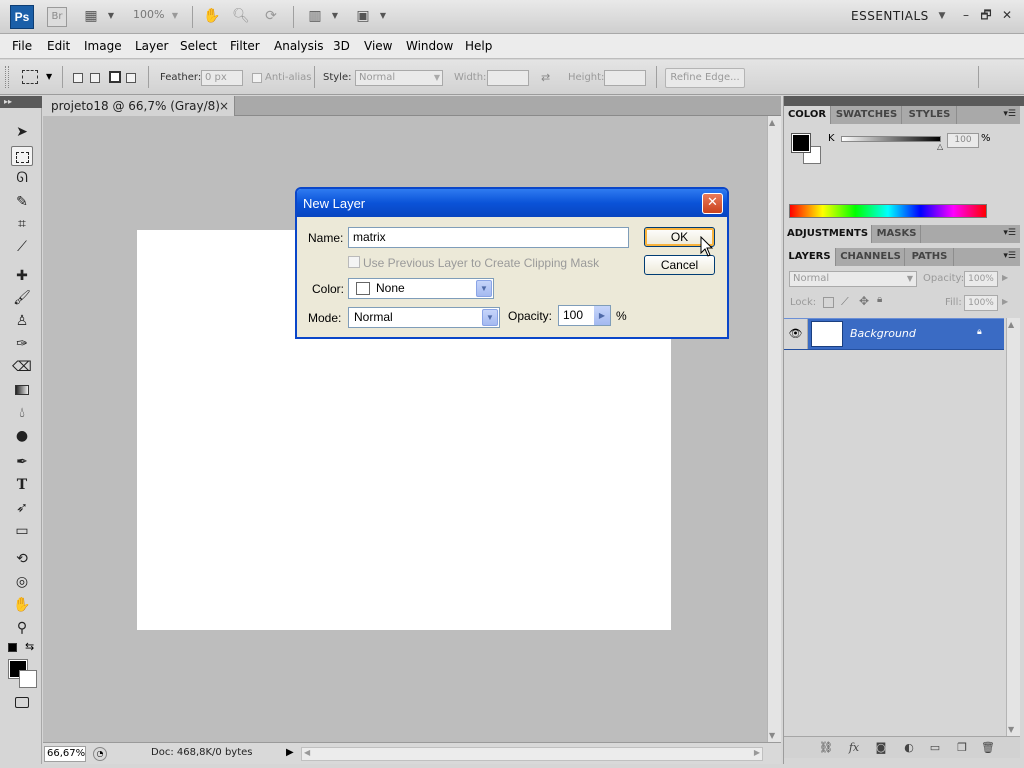 Image resolution: width=1024 pixels, height=768 pixels. What do you see at coordinates (22, 46) in the screenshot?
I see `menu-file: File` at bounding box center [22, 46].